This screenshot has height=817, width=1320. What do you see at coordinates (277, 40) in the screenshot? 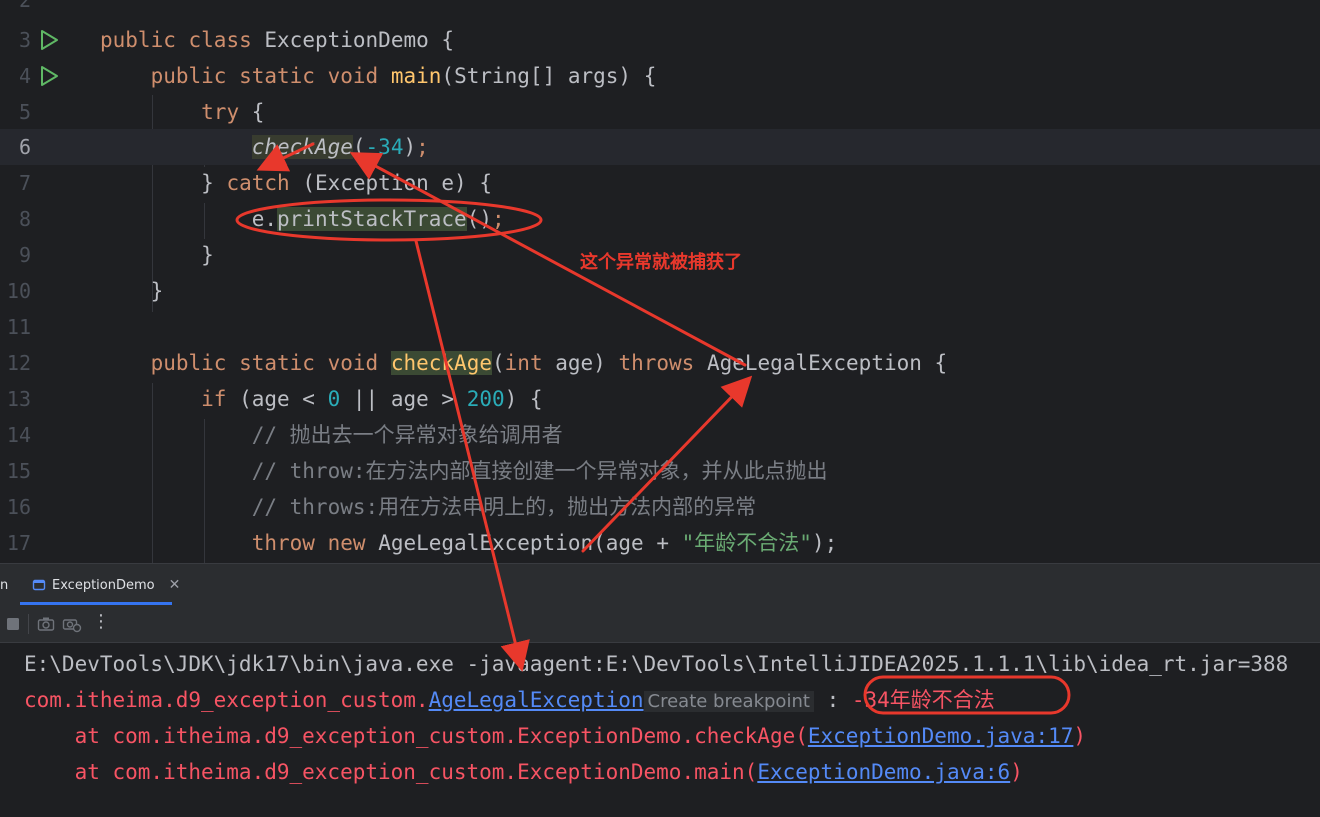
I see `code-text: public class ExceptionDemo {` at bounding box center [277, 40].